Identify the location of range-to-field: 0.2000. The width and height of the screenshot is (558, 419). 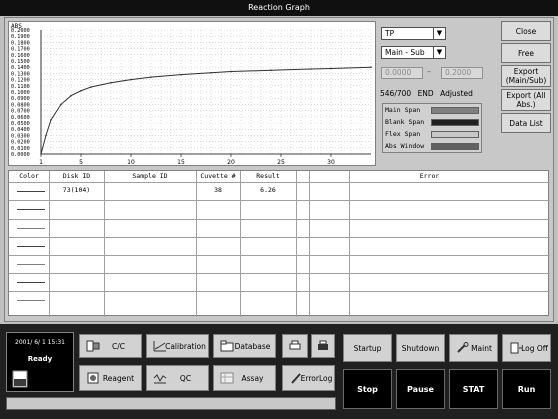
(462, 73).